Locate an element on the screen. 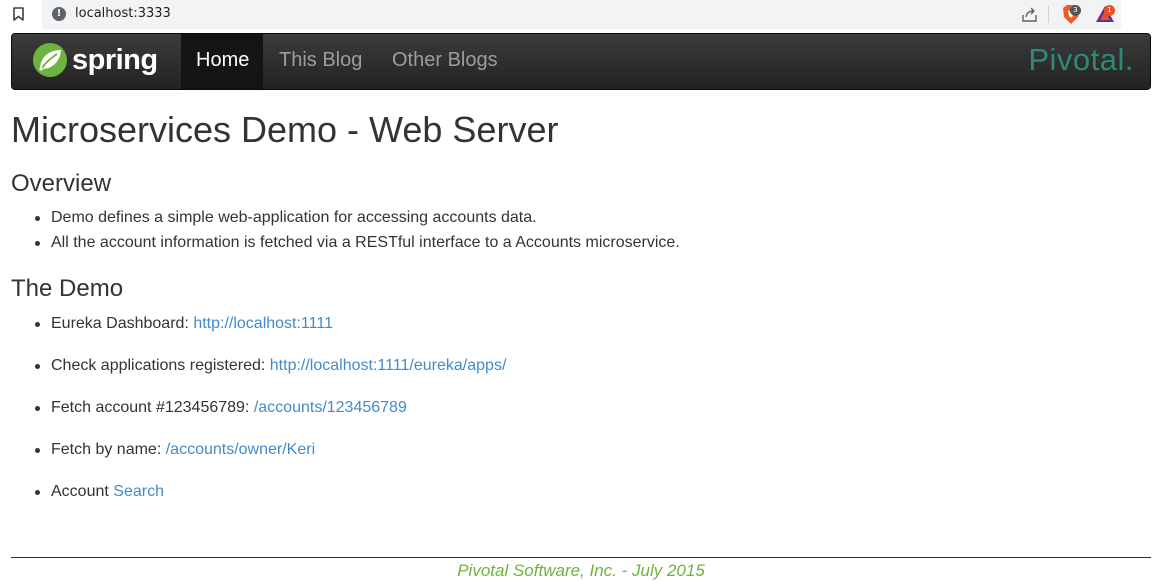  item-label: Fetch by name: is located at coordinates (108, 449).